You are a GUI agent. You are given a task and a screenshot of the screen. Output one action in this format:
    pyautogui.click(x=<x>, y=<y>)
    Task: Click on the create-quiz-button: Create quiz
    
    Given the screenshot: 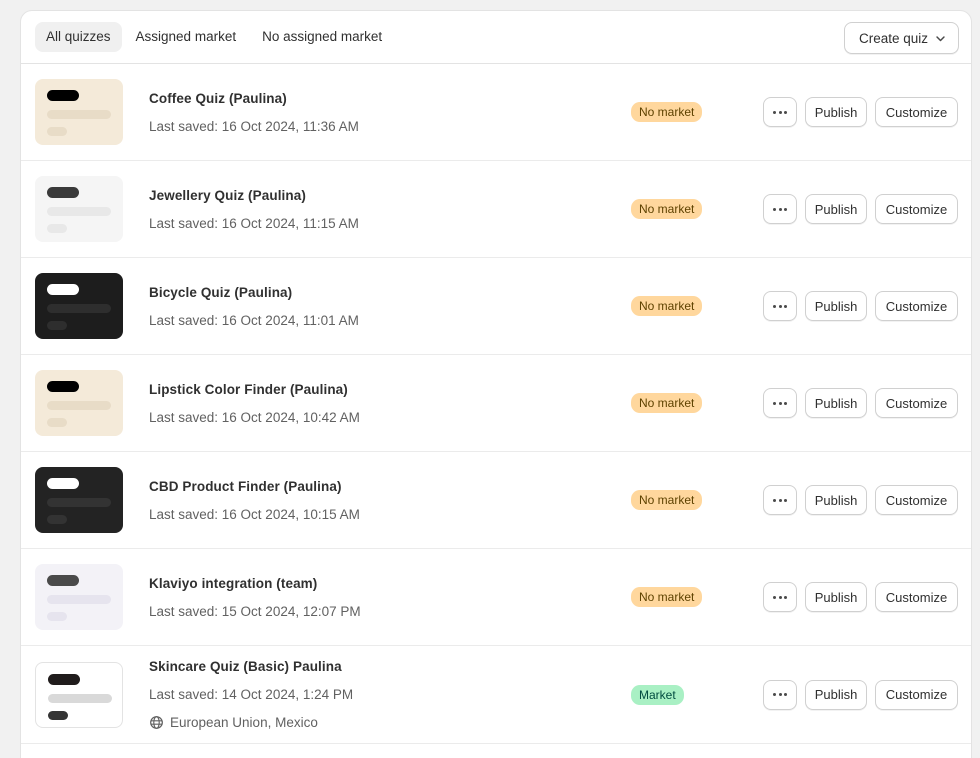 What is the action you would take?
    pyautogui.click(x=901, y=38)
    